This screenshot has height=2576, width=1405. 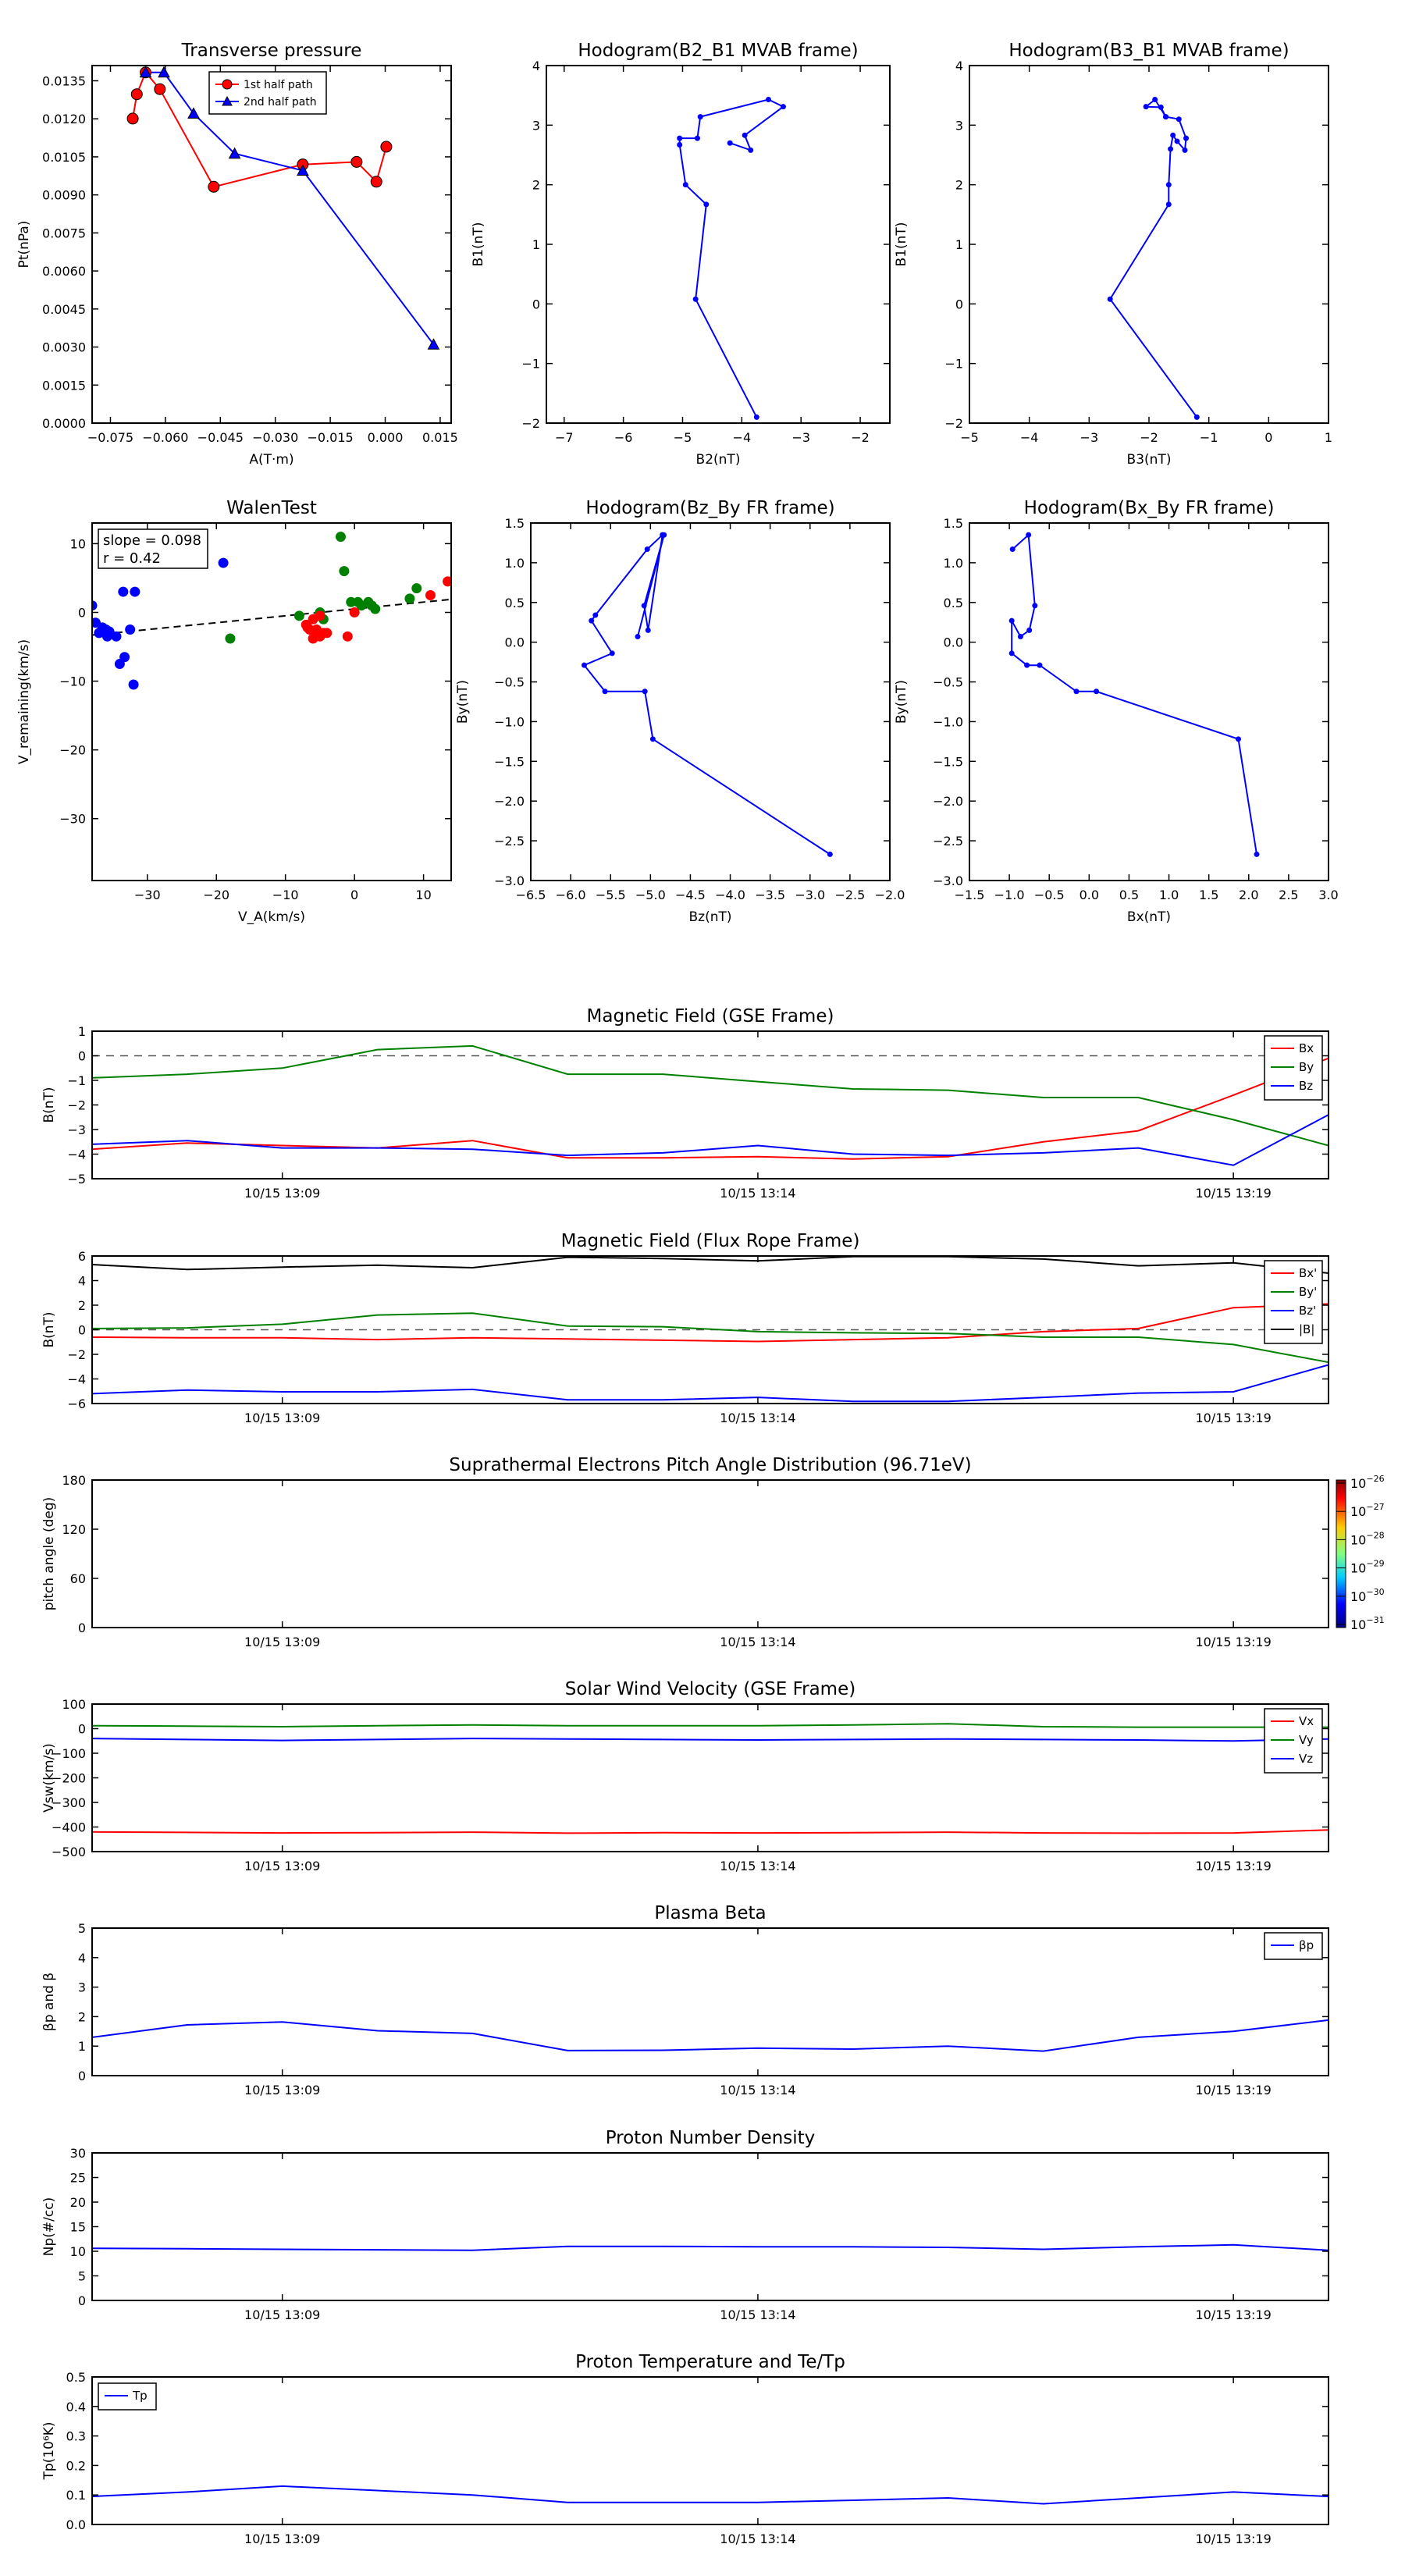 What do you see at coordinates (1049, 895) in the screenshot?
I see `x-tick-label: −0.5` at bounding box center [1049, 895].